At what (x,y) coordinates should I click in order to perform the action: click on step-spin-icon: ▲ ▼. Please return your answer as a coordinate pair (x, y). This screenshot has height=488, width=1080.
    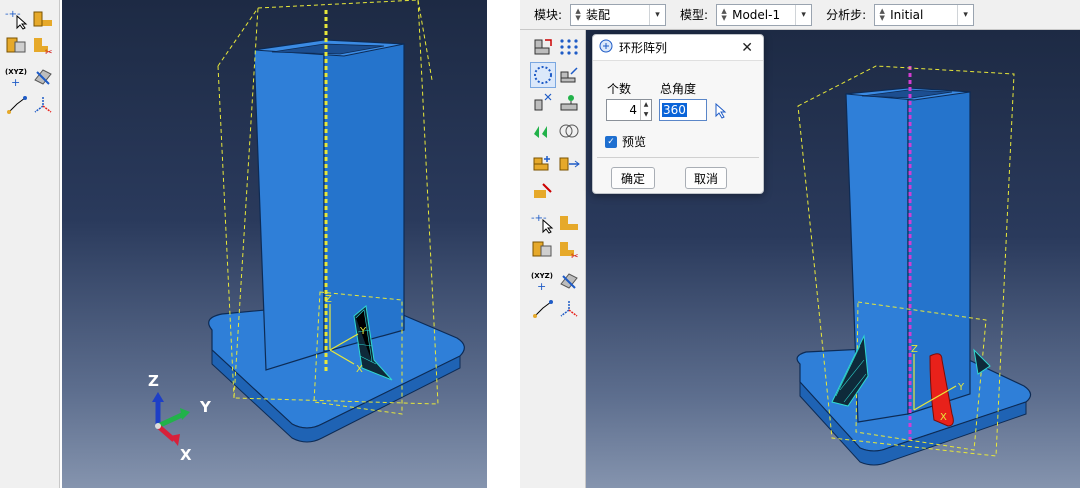
    Looking at the image, I should click on (882, 15).